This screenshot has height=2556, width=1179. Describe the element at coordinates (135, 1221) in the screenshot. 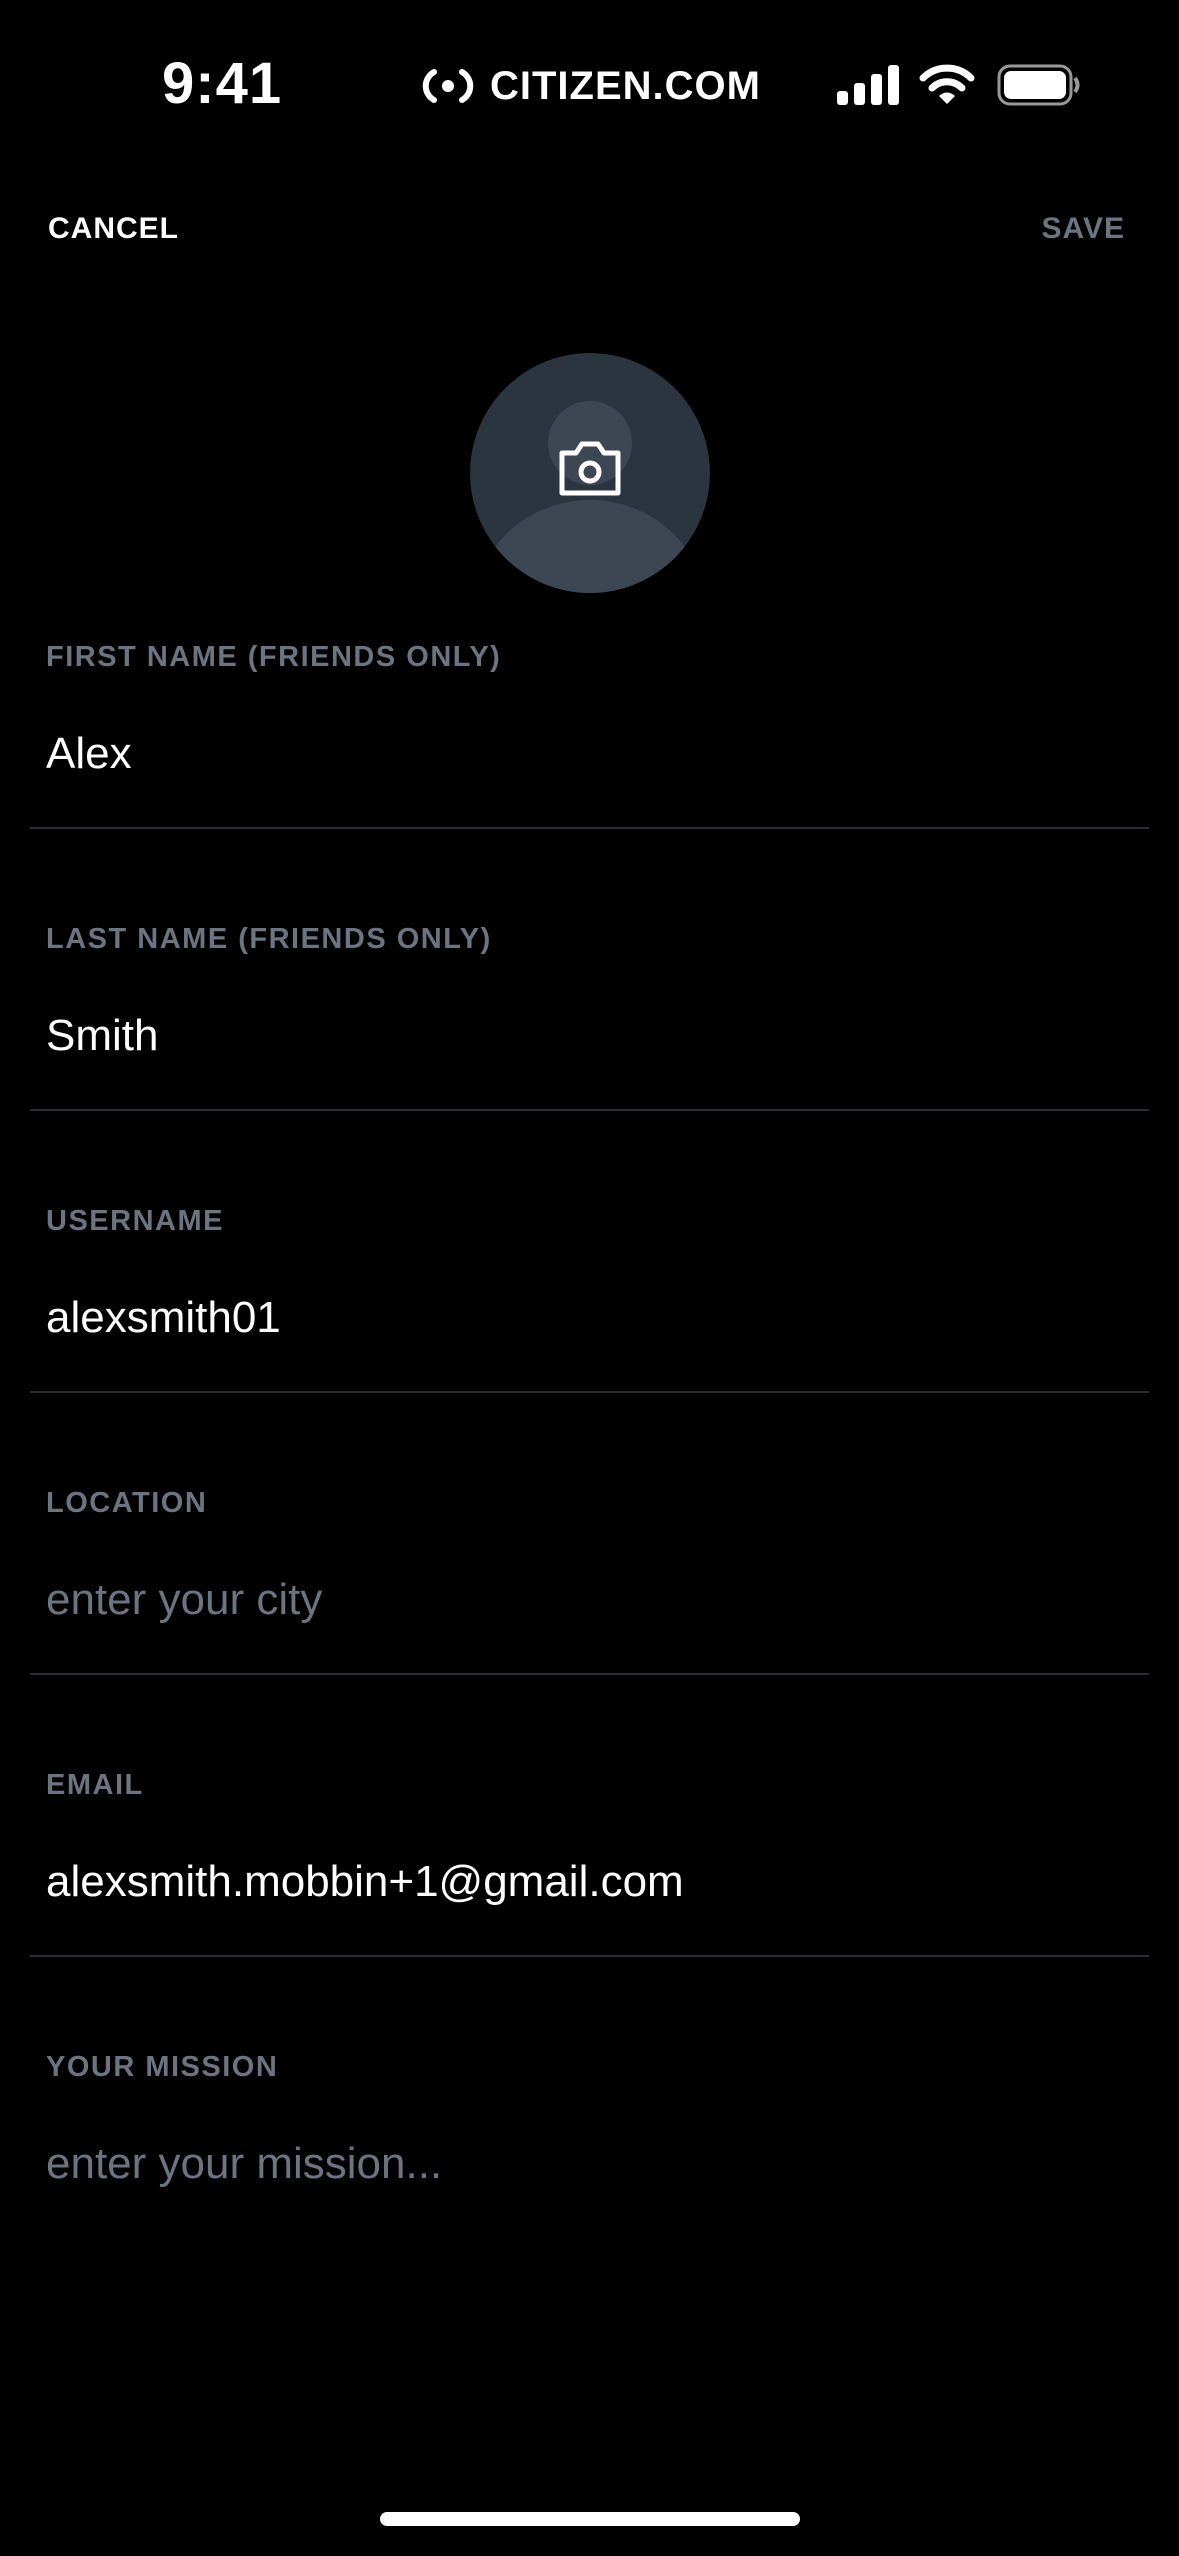

I see `username-label: USERNAME` at that location.